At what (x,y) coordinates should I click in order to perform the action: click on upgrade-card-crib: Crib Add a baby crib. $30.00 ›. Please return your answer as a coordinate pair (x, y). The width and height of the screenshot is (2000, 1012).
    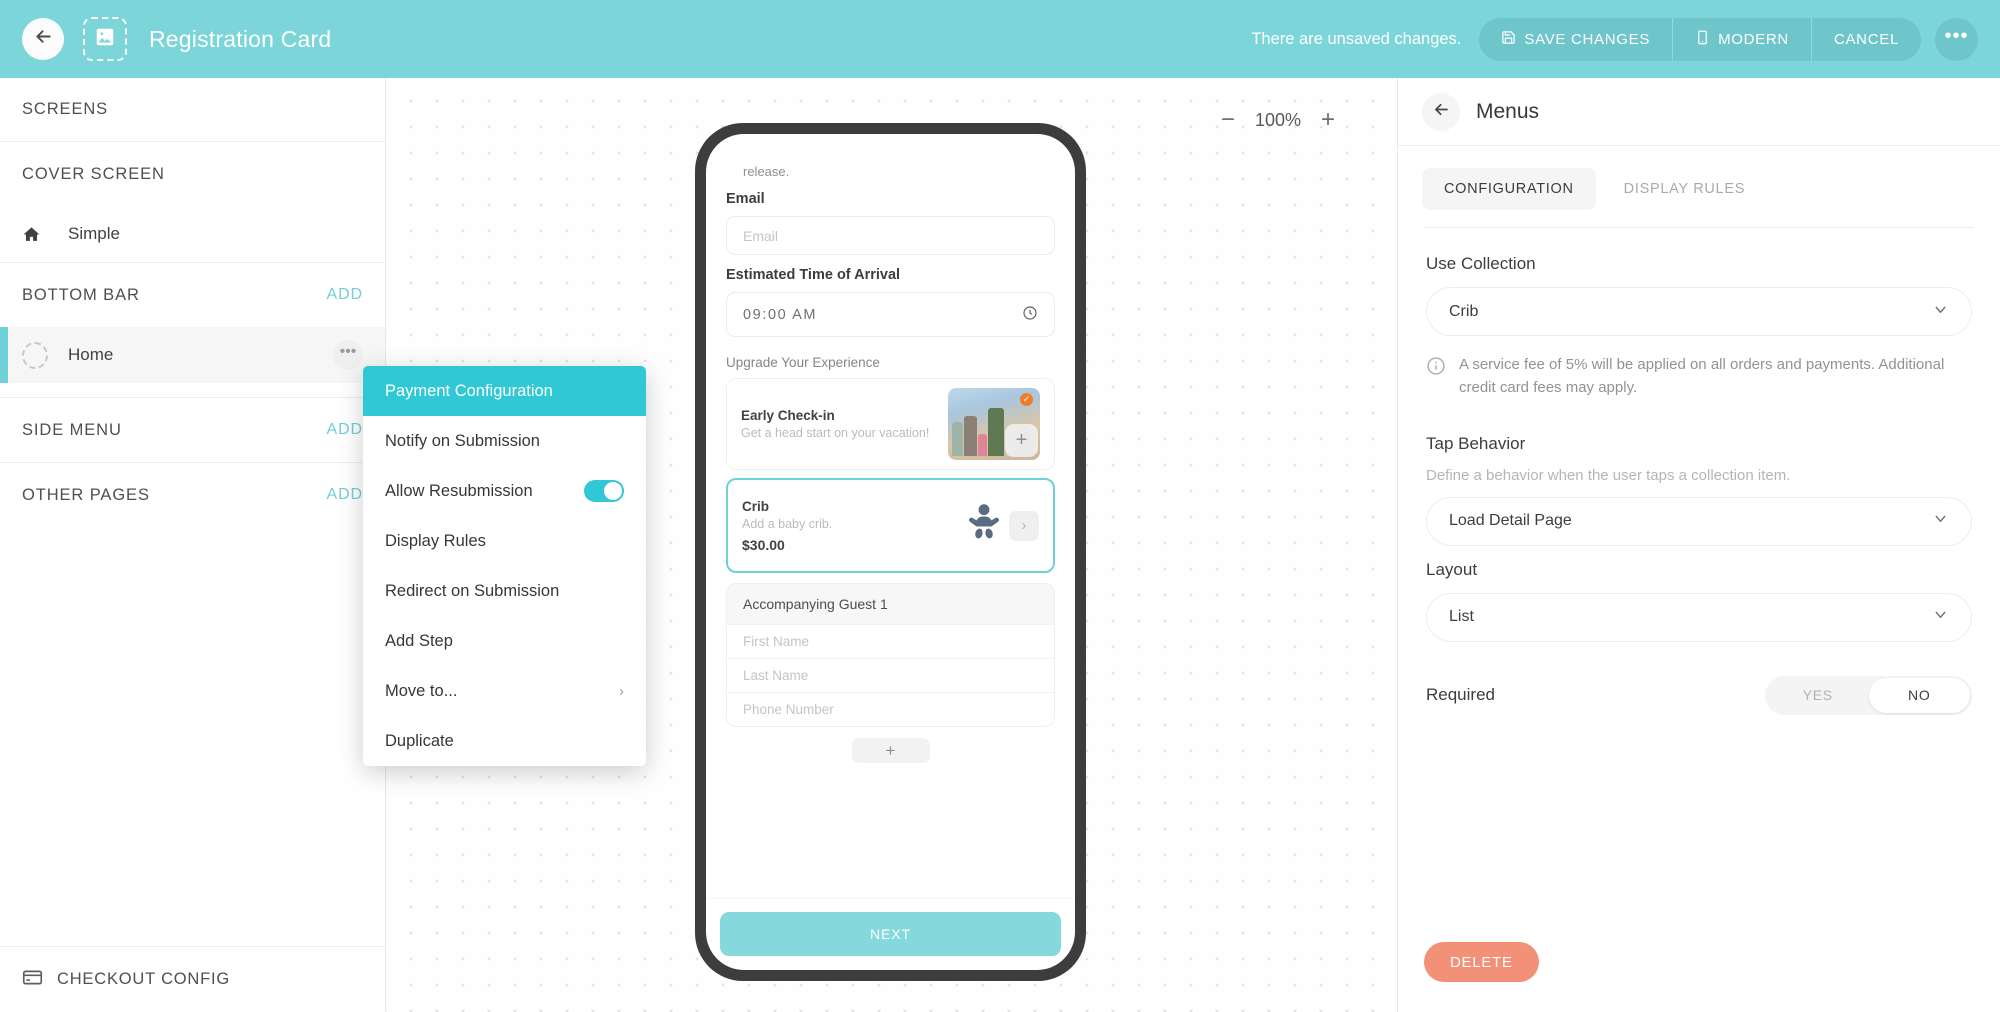
    Looking at the image, I should click on (890, 525).